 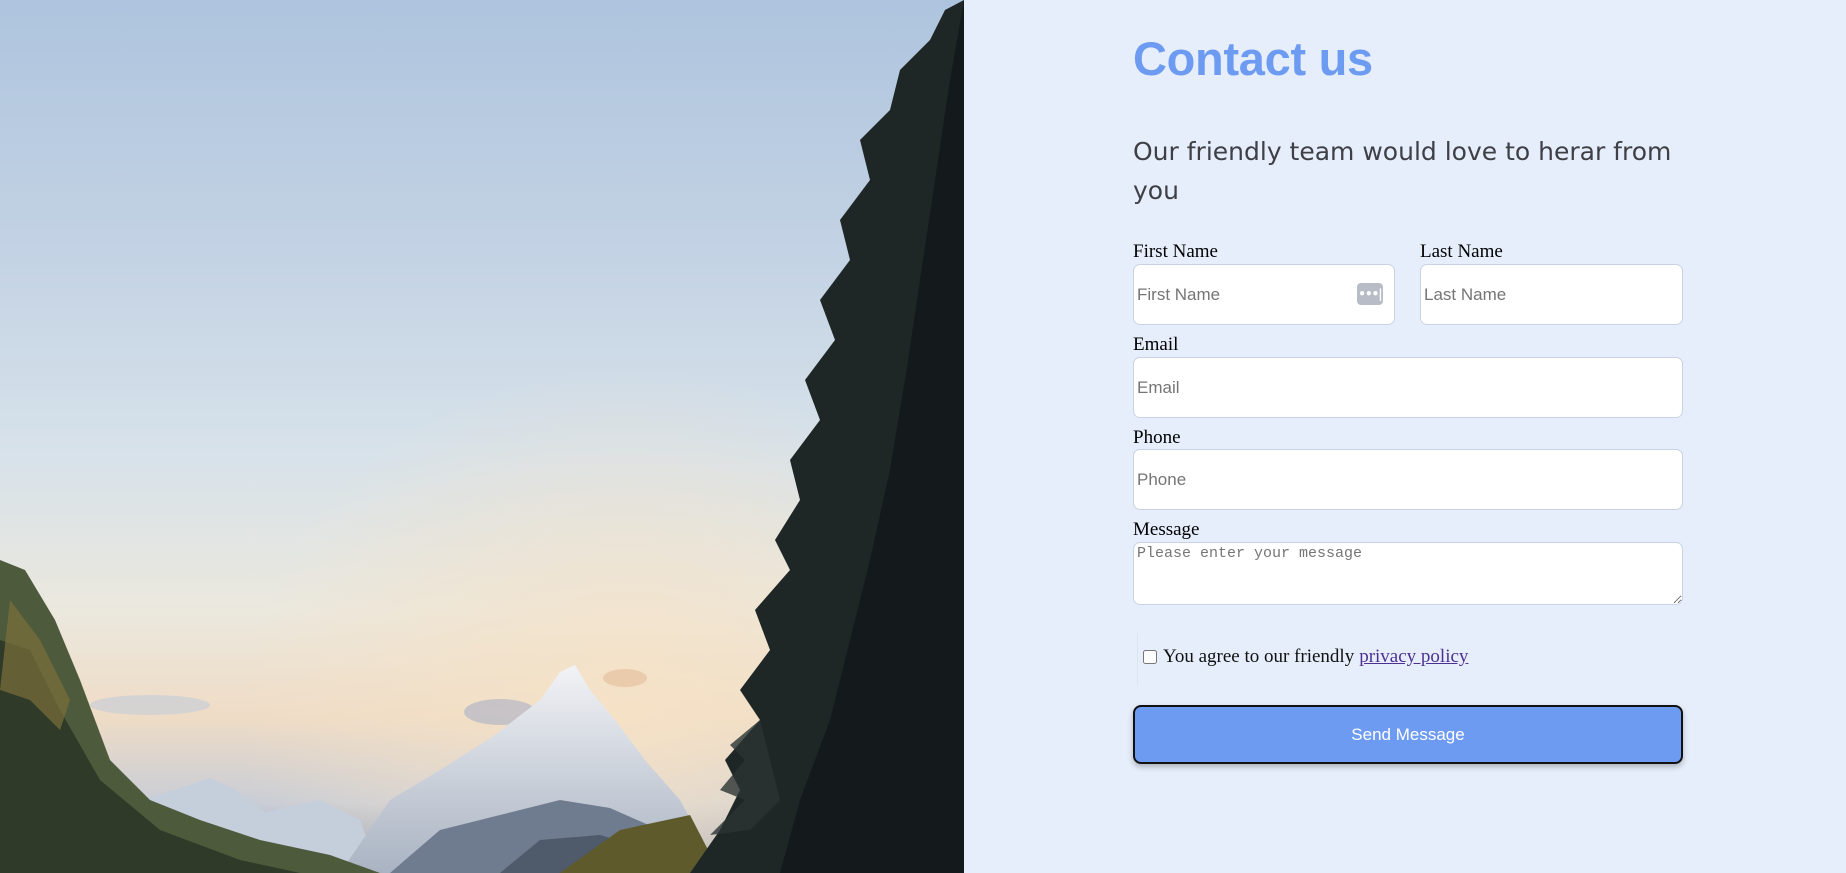 What do you see at coordinates (1408, 734) in the screenshot?
I see `send-message-button: Send Message` at bounding box center [1408, 734].